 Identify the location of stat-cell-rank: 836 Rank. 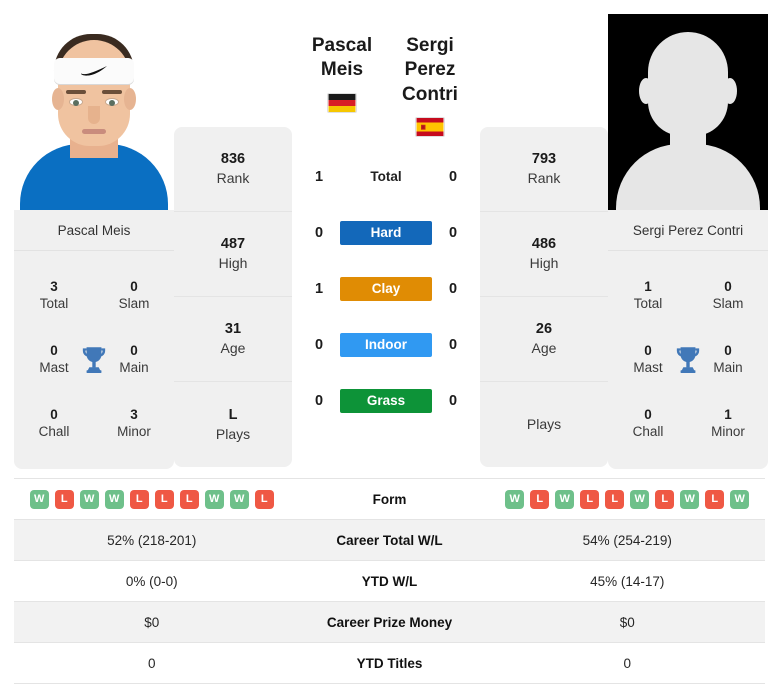
(233, 169).